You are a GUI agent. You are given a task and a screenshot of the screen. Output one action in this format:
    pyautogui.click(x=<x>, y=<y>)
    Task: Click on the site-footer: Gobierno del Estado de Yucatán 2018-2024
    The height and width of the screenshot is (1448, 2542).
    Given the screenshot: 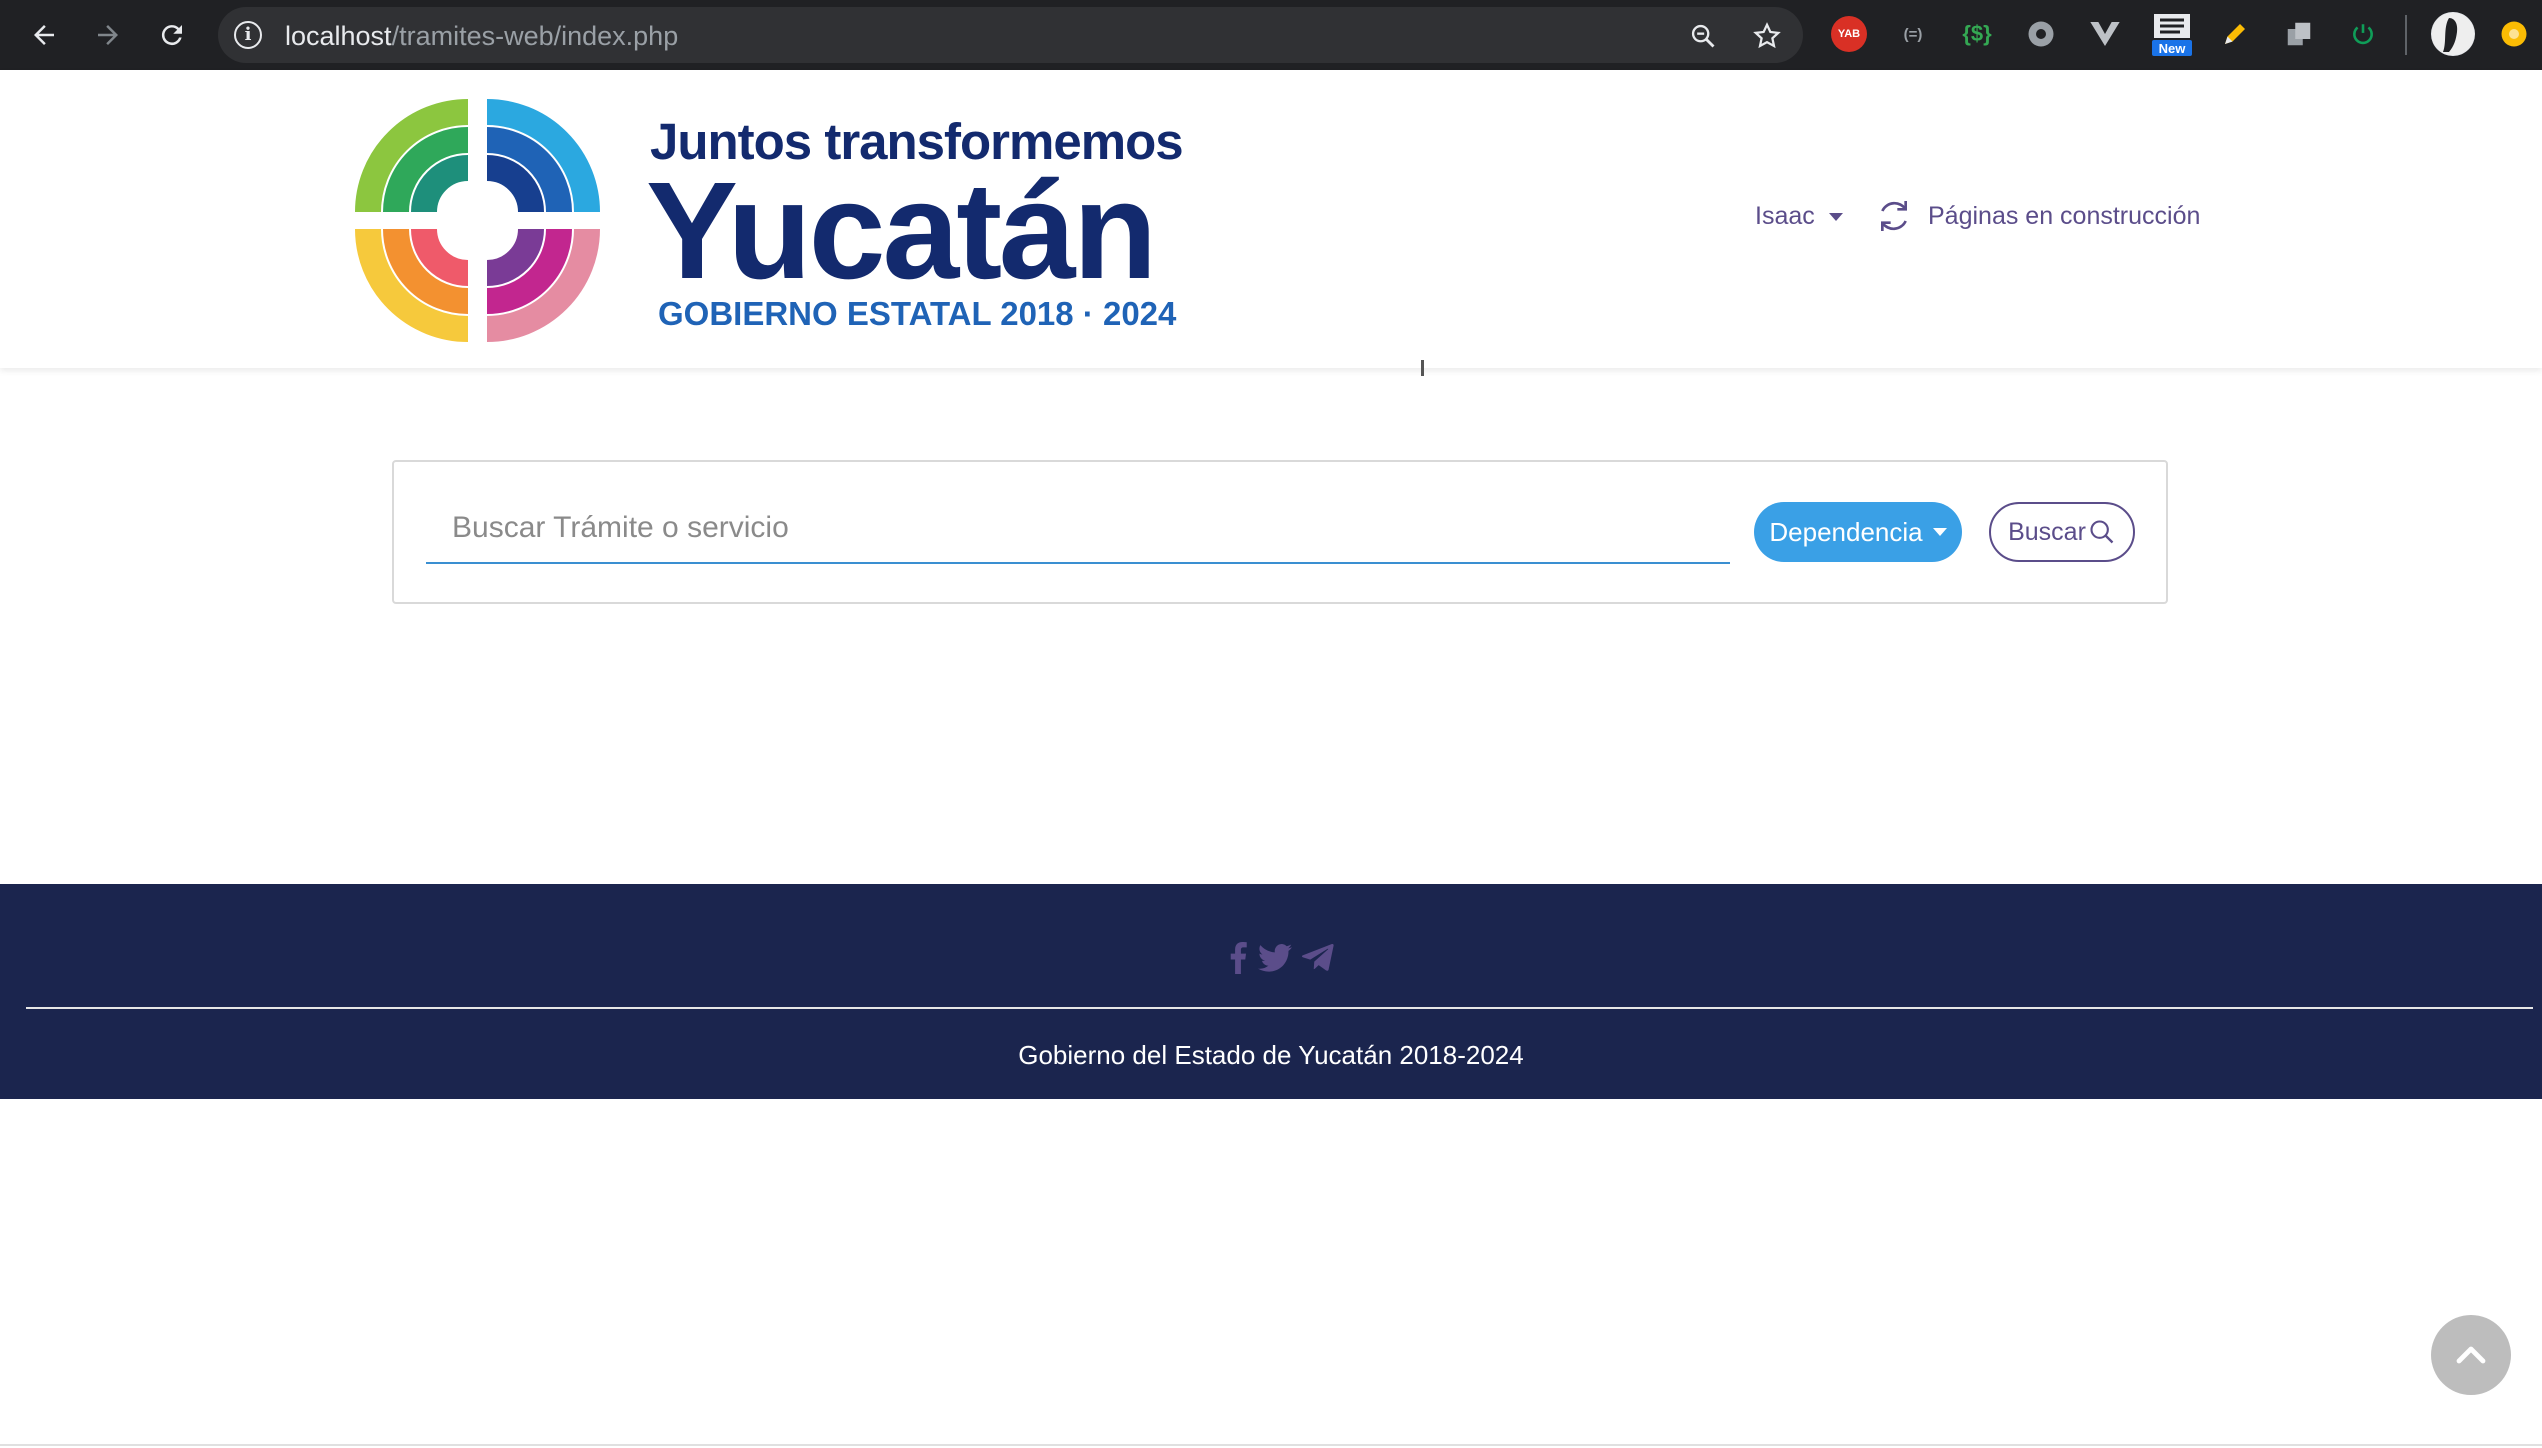 What is the action you would take?
    pyautogui.click(x=1271, y=991)
    